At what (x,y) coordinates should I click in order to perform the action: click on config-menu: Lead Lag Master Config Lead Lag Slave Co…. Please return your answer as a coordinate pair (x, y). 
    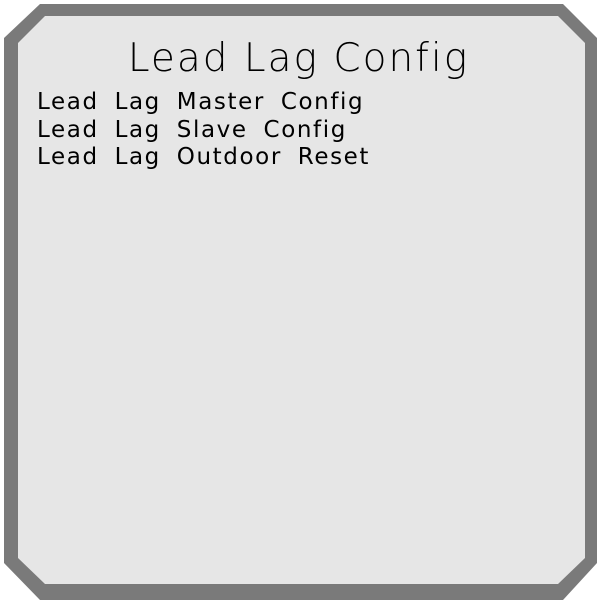
    Looking at the image, I should click on (203, 130).